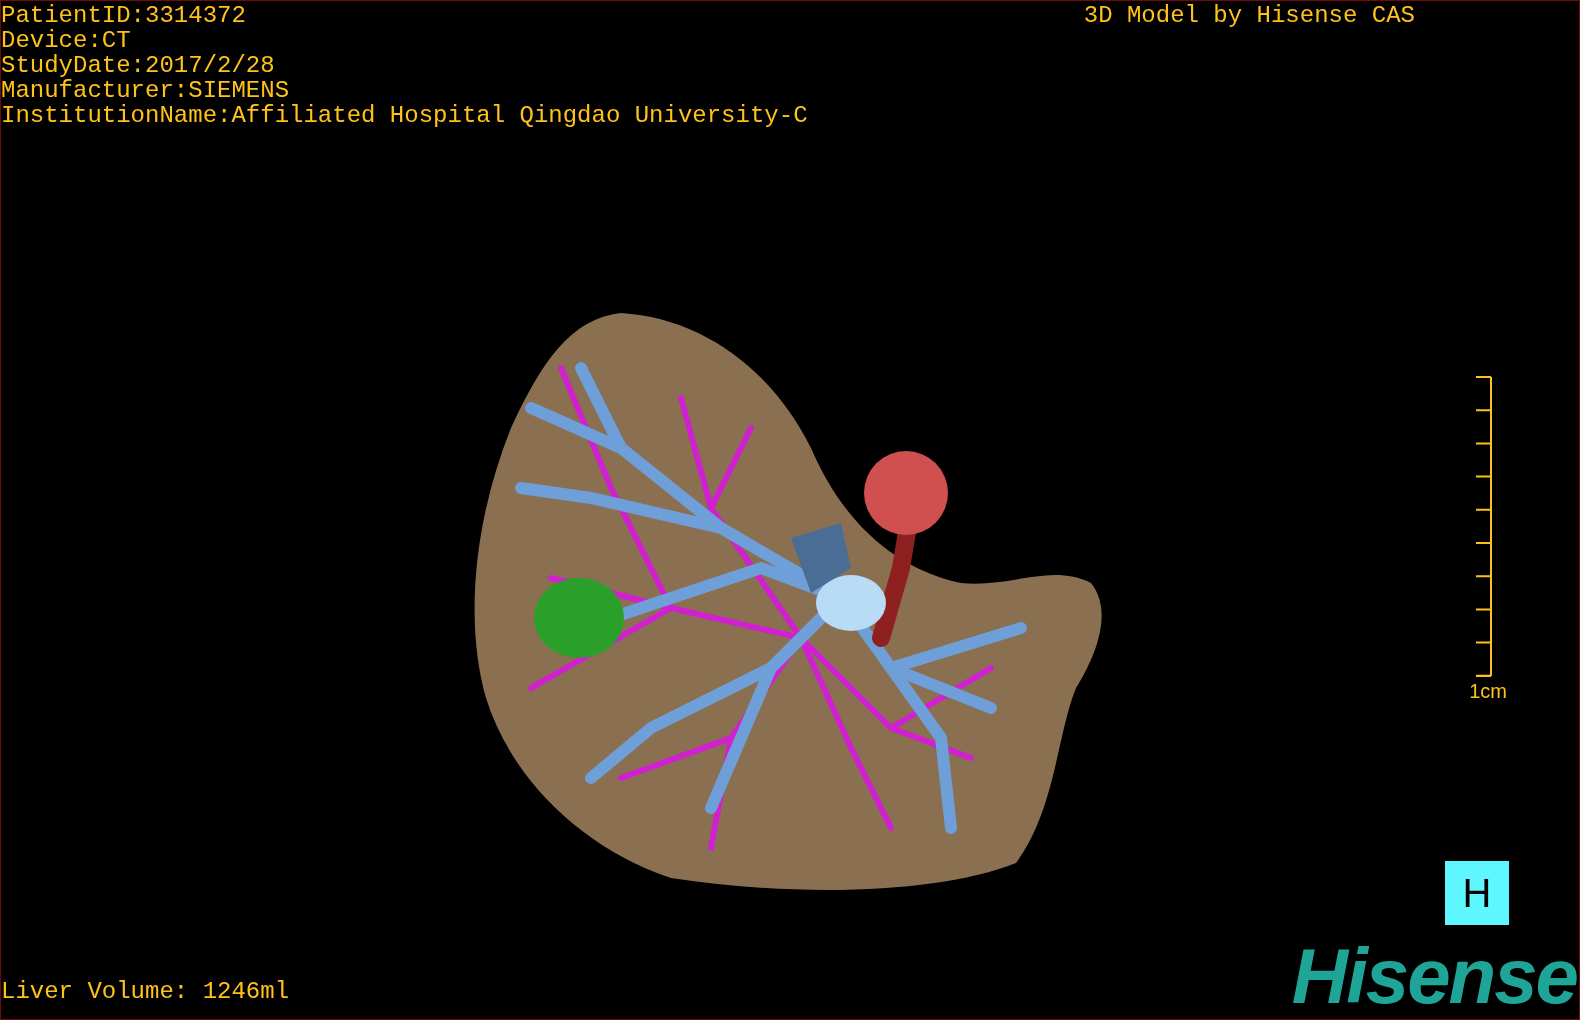 The image size is (1580, 1020). What do you see at coordinates (1477, 893) in the screenshot?
I see `orientation-marker: H` at bounding box center [1477, 893].